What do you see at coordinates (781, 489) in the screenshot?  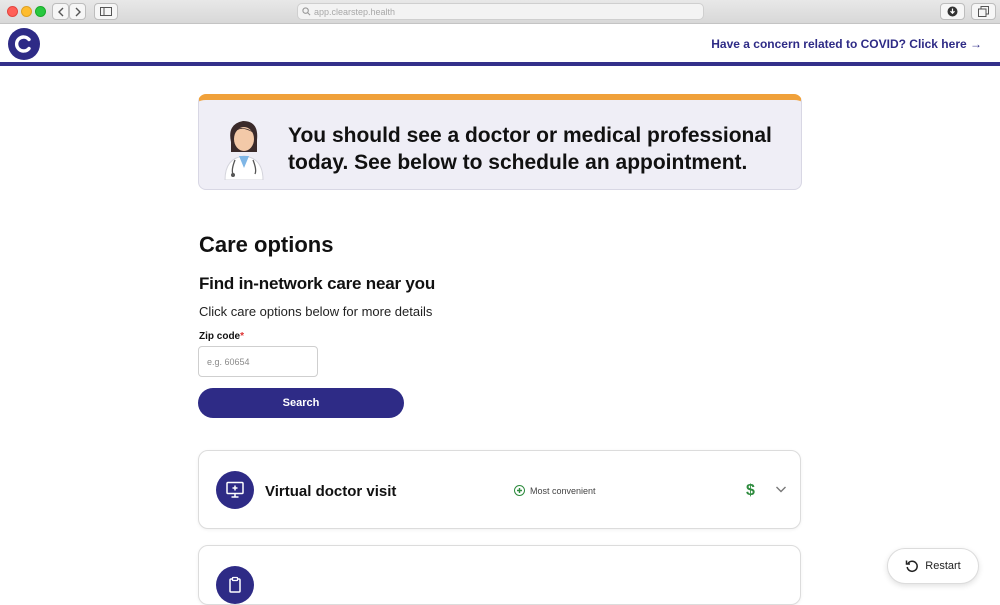 I see `chevron-down-icon` at bounding box center [781, 489].